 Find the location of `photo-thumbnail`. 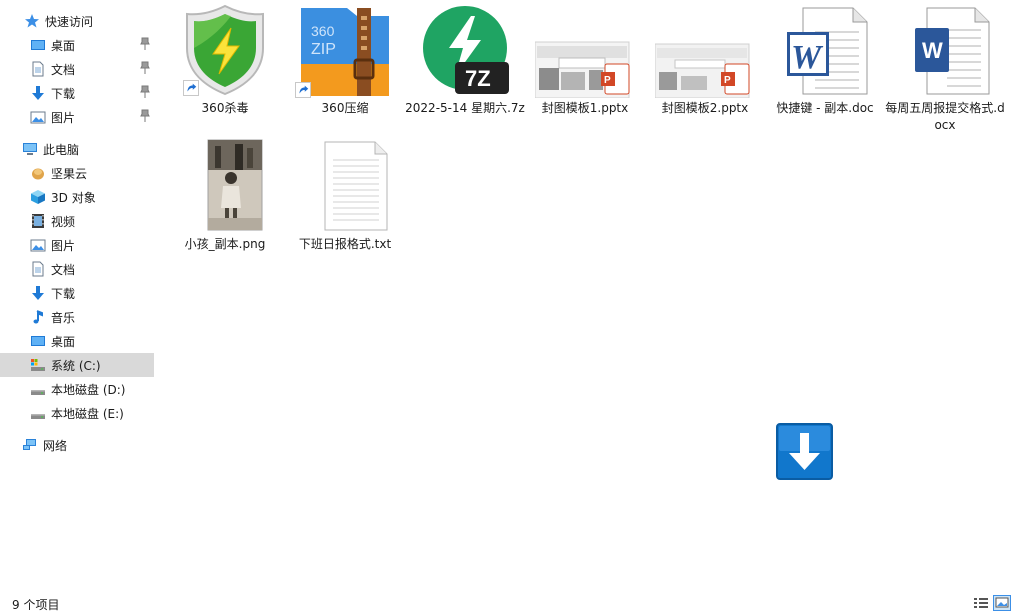

photo-thumbnail is located at coordinates (235, 185).